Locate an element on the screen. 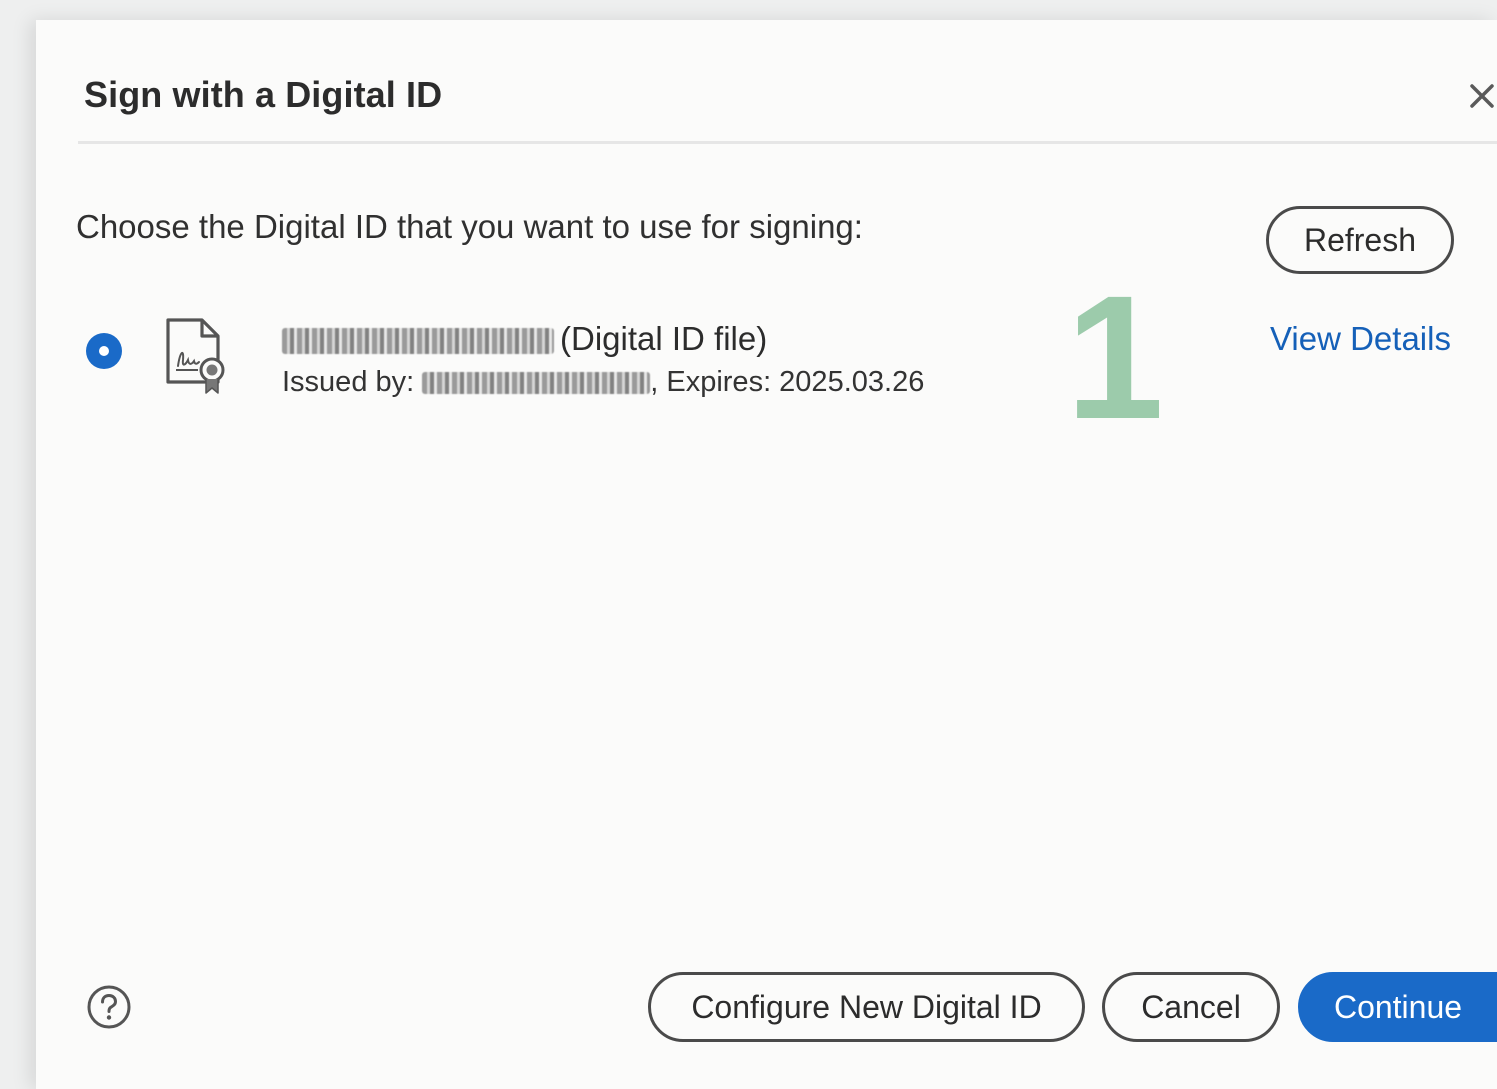 The image size is (1497, 1089). digital-id-details: Issued by: , Expires: 2025.03.26 is located at coordinates (603, 382).